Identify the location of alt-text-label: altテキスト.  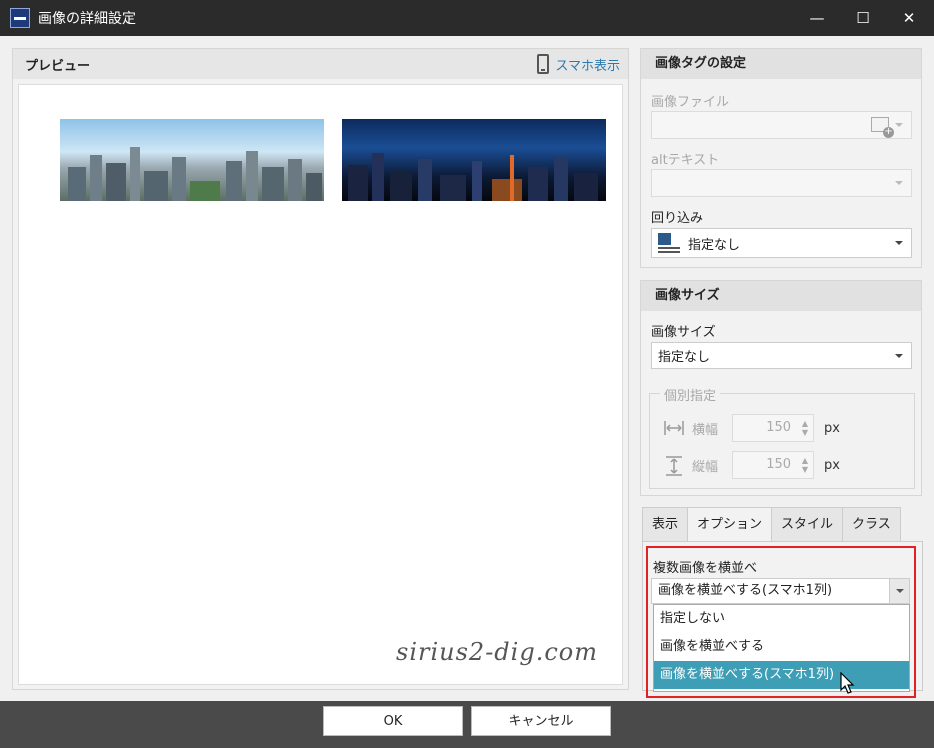
(685, 160).